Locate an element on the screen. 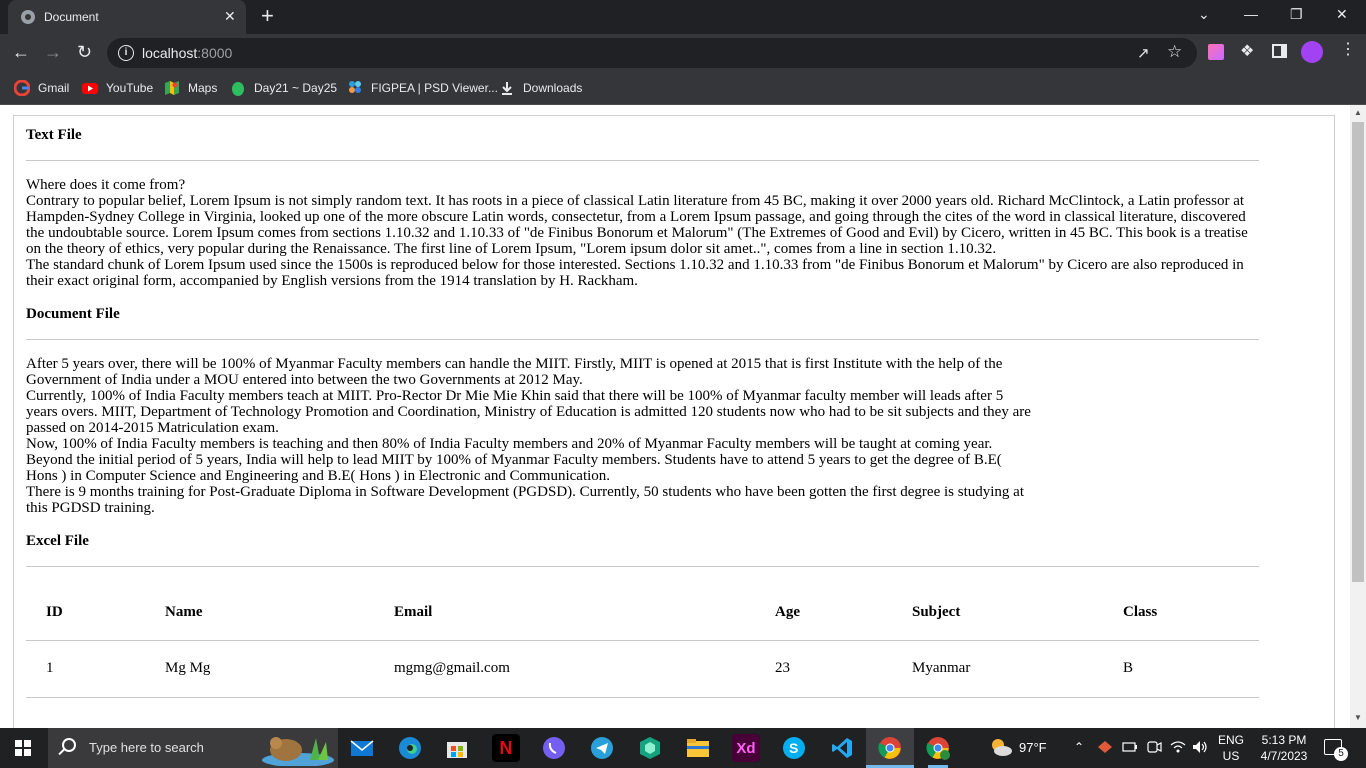  maps-icon is located at coordinates (172, 88).